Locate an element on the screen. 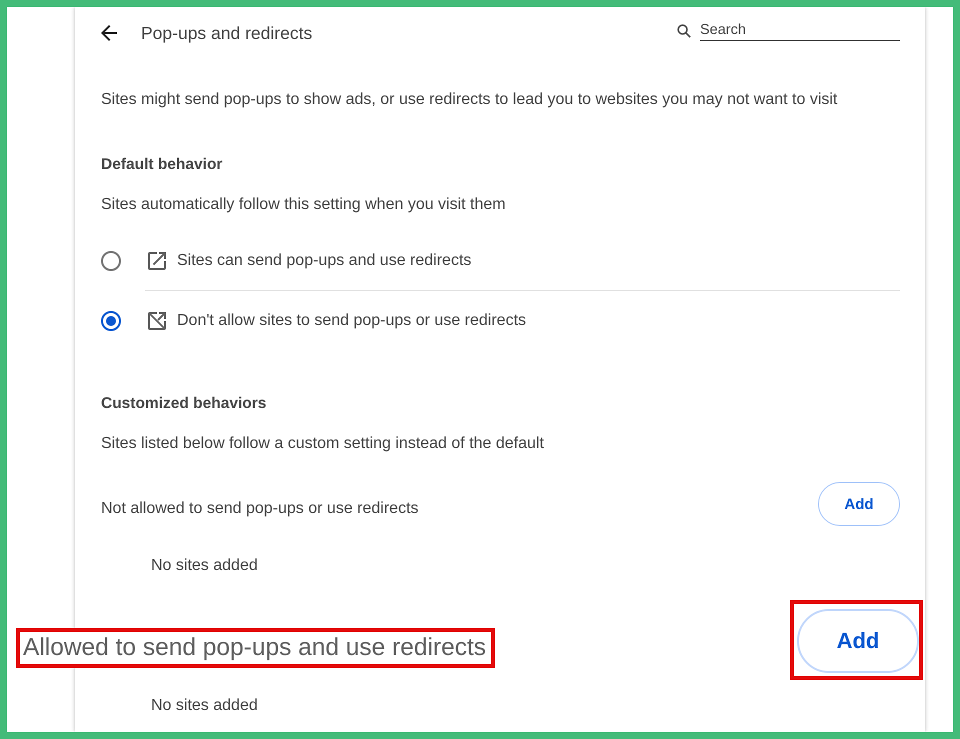 Image resolution: width=960 pixels, height=739 pixels. search-icon is located at coordinates (684, 31).